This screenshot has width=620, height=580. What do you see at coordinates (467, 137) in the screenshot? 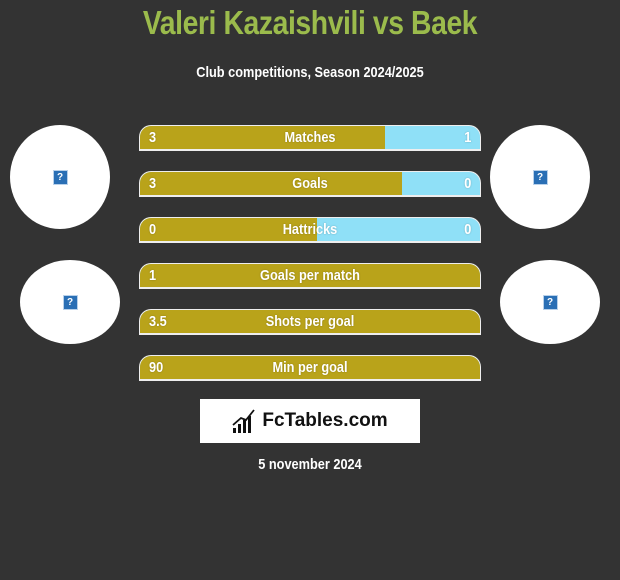
I see `right-value: 1` at bounding box center [467, 137].